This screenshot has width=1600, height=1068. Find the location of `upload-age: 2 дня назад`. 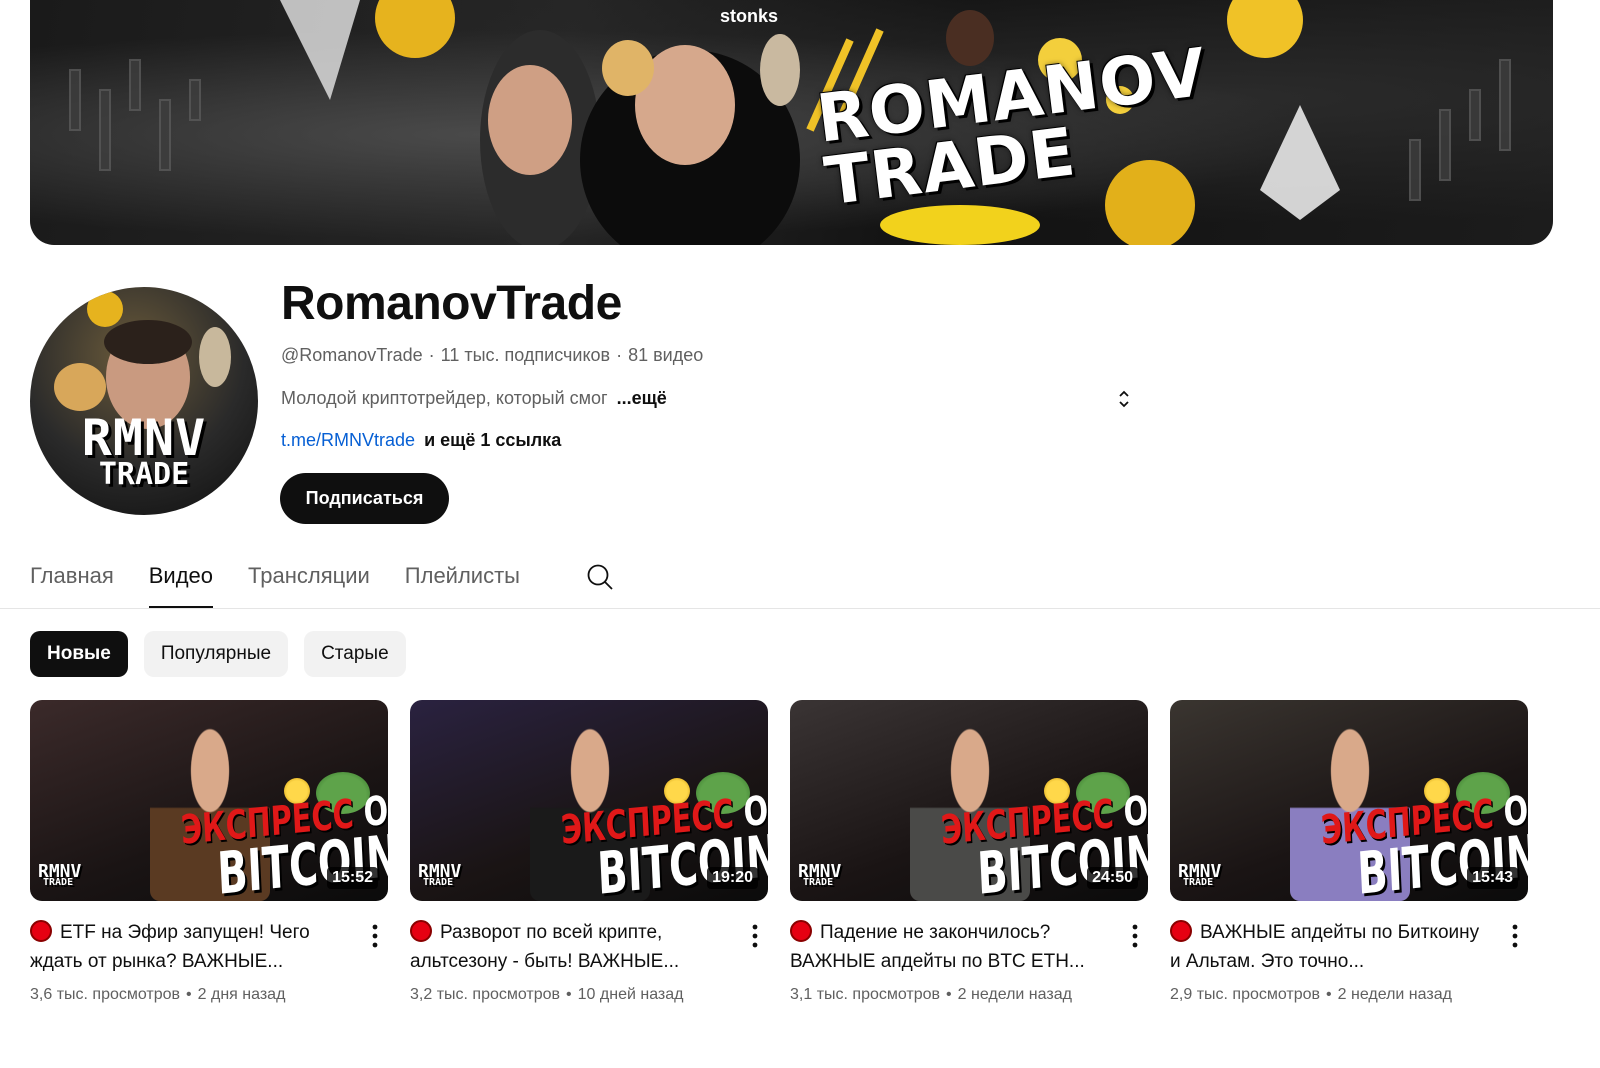

upload-age: 2 дня назад is located at coordinates (241, 994).